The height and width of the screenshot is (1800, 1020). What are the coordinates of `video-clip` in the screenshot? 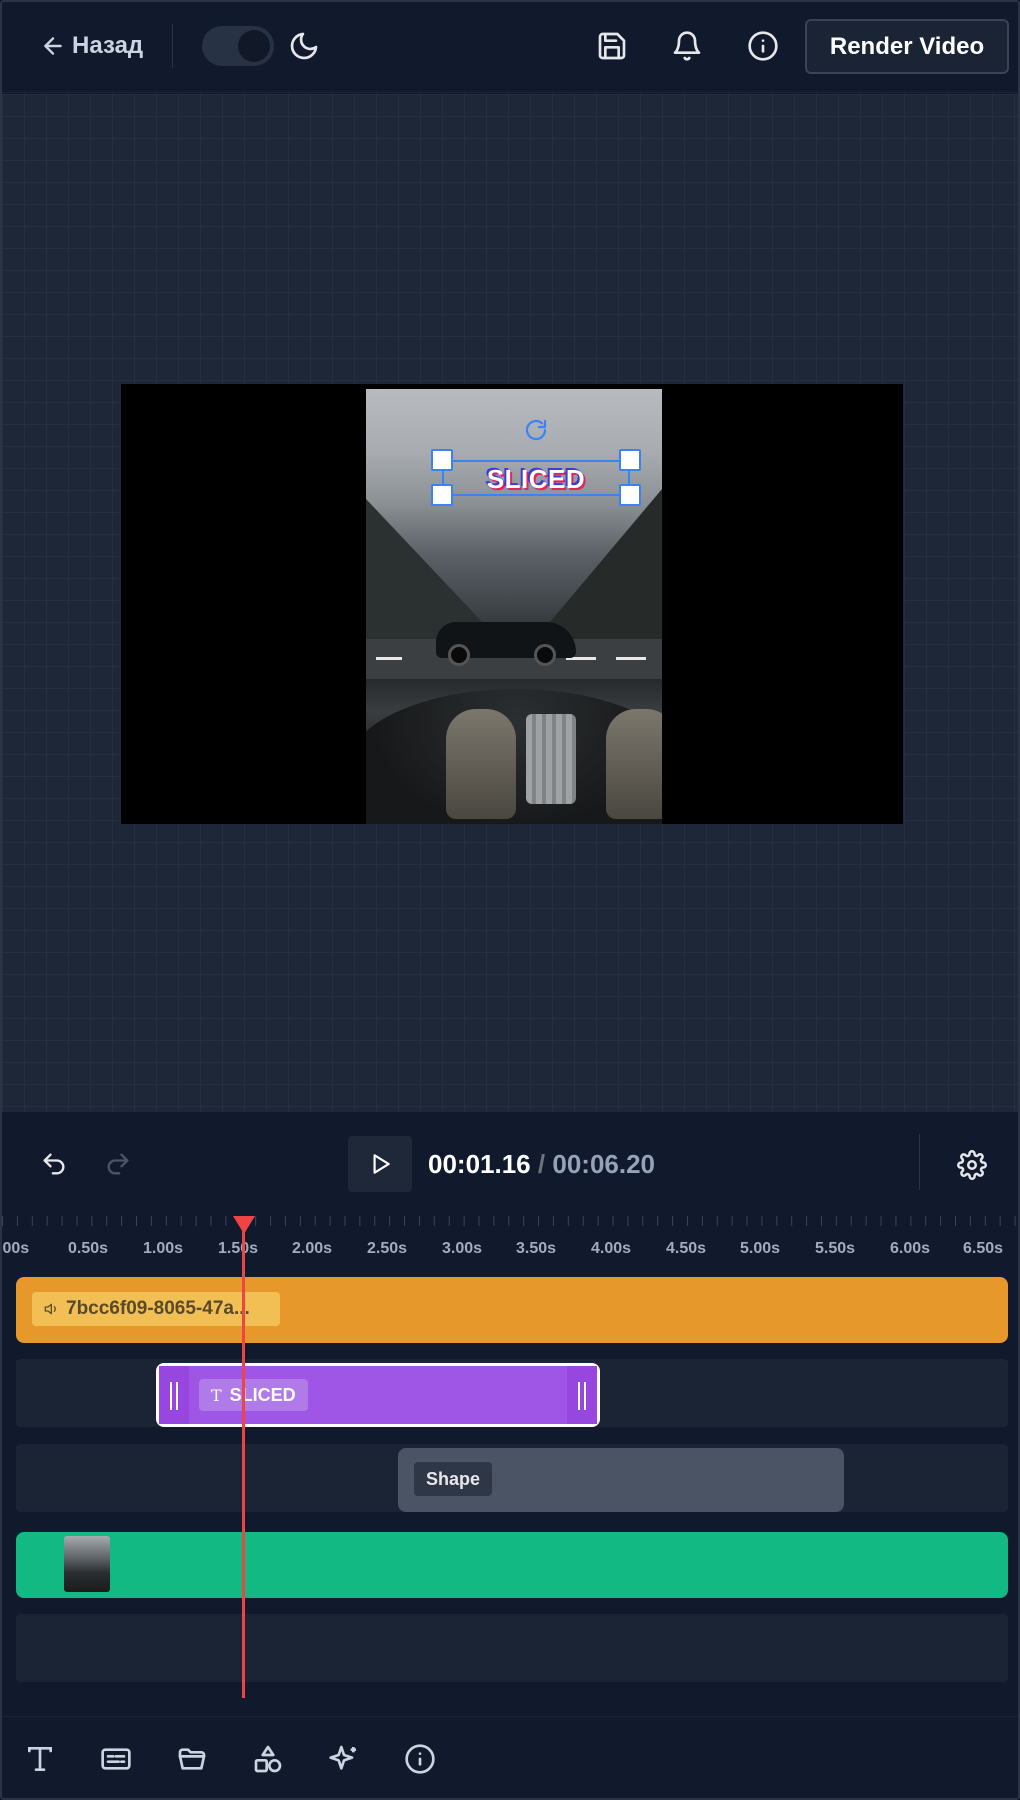 It's located at (512, 1565).